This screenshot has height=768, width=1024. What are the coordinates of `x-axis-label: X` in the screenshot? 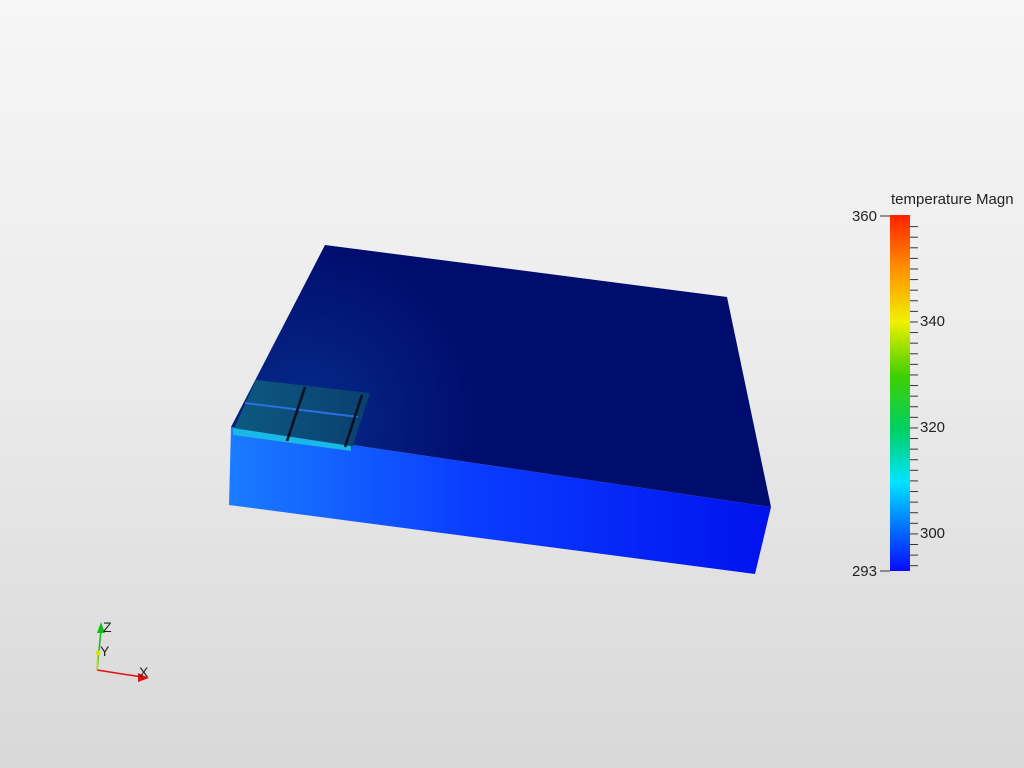 It's located at (144, 672).